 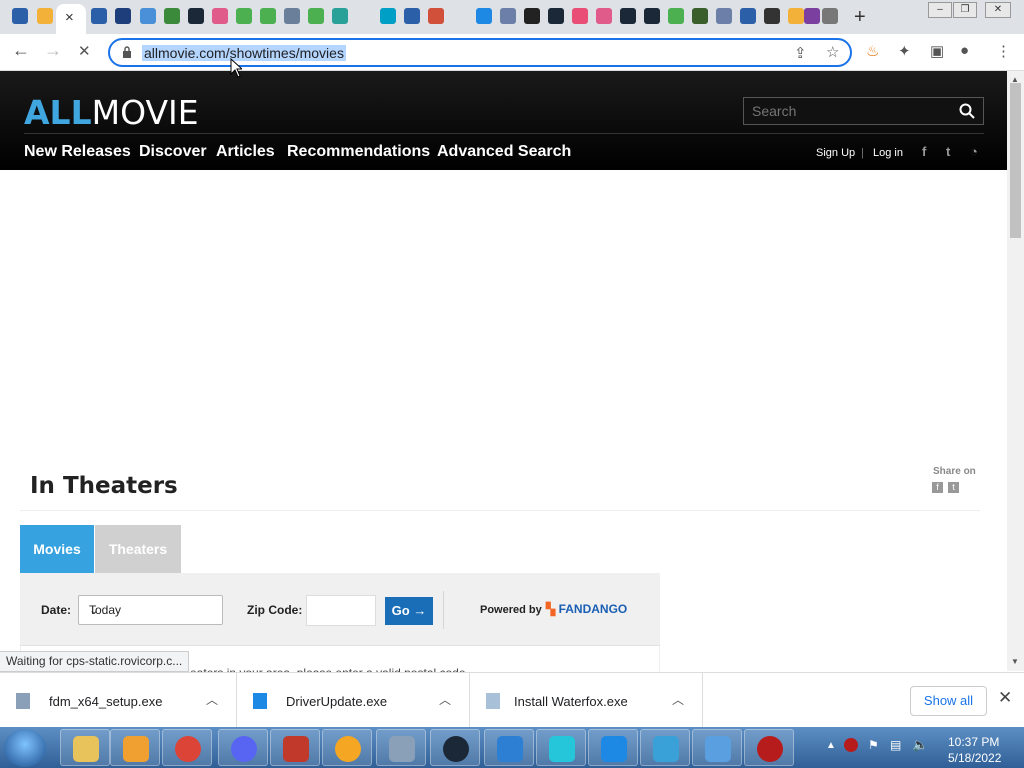 I want to click on tab-close-icon: ×, so click(x=69, y=17).